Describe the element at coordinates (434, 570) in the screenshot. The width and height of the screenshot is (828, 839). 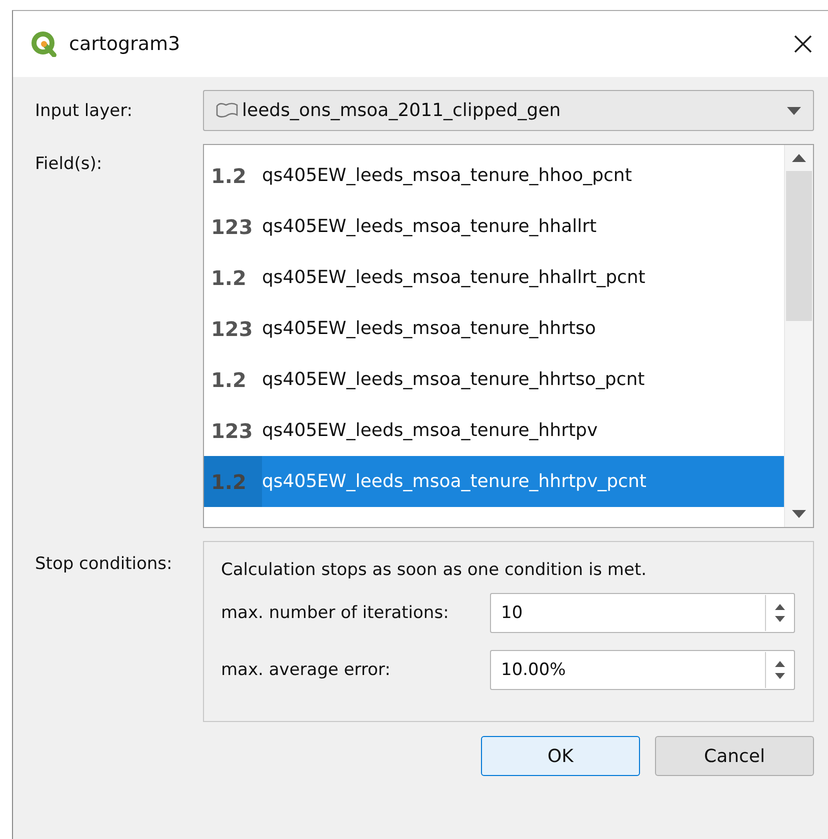
I see `stop-note: Calculation stops as soon as one condition is met.` at that location.